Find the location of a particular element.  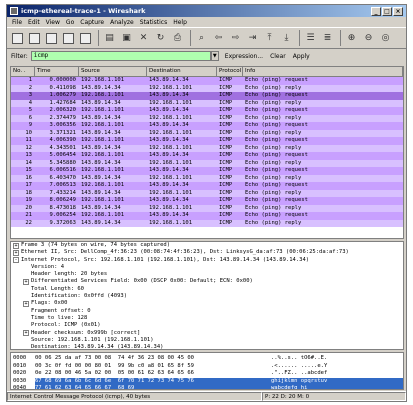

reload-icon: ↻ is located at coordinates (160, 38).